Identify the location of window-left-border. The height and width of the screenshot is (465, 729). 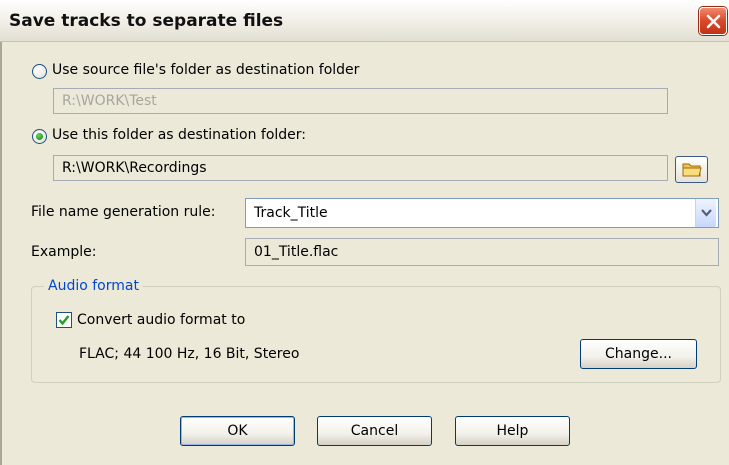
(1, 253).